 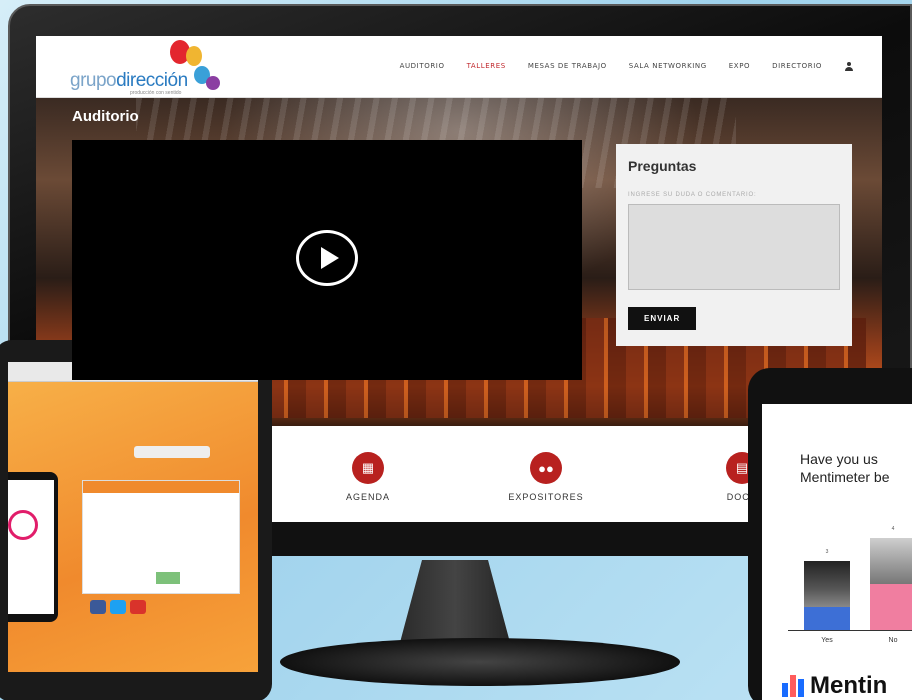 I want to click on poll-bar-no: 4 No, so click(x=891, y=585).